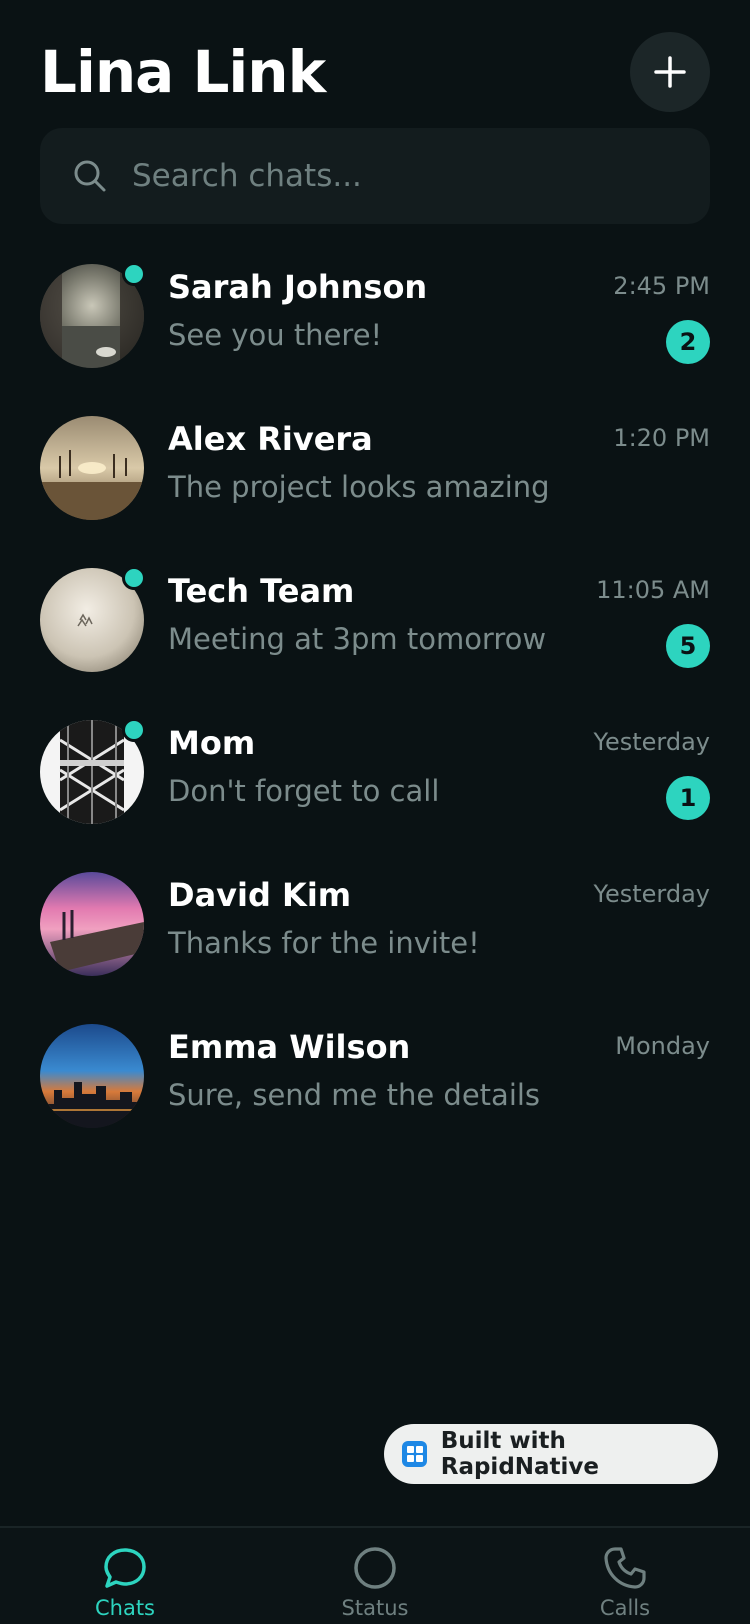 The image size is (750, 1624). I want to click on bottom-tab-bar: Chats Status Calls, so click(375, 1575).